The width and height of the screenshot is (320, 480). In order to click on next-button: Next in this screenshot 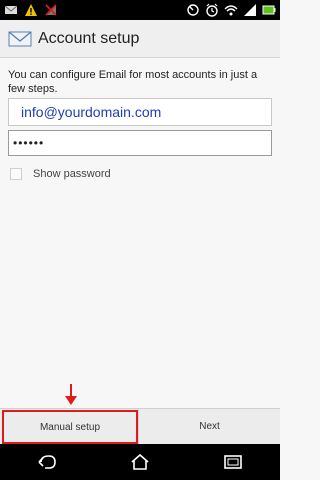, I will do `click(209, 426)`.